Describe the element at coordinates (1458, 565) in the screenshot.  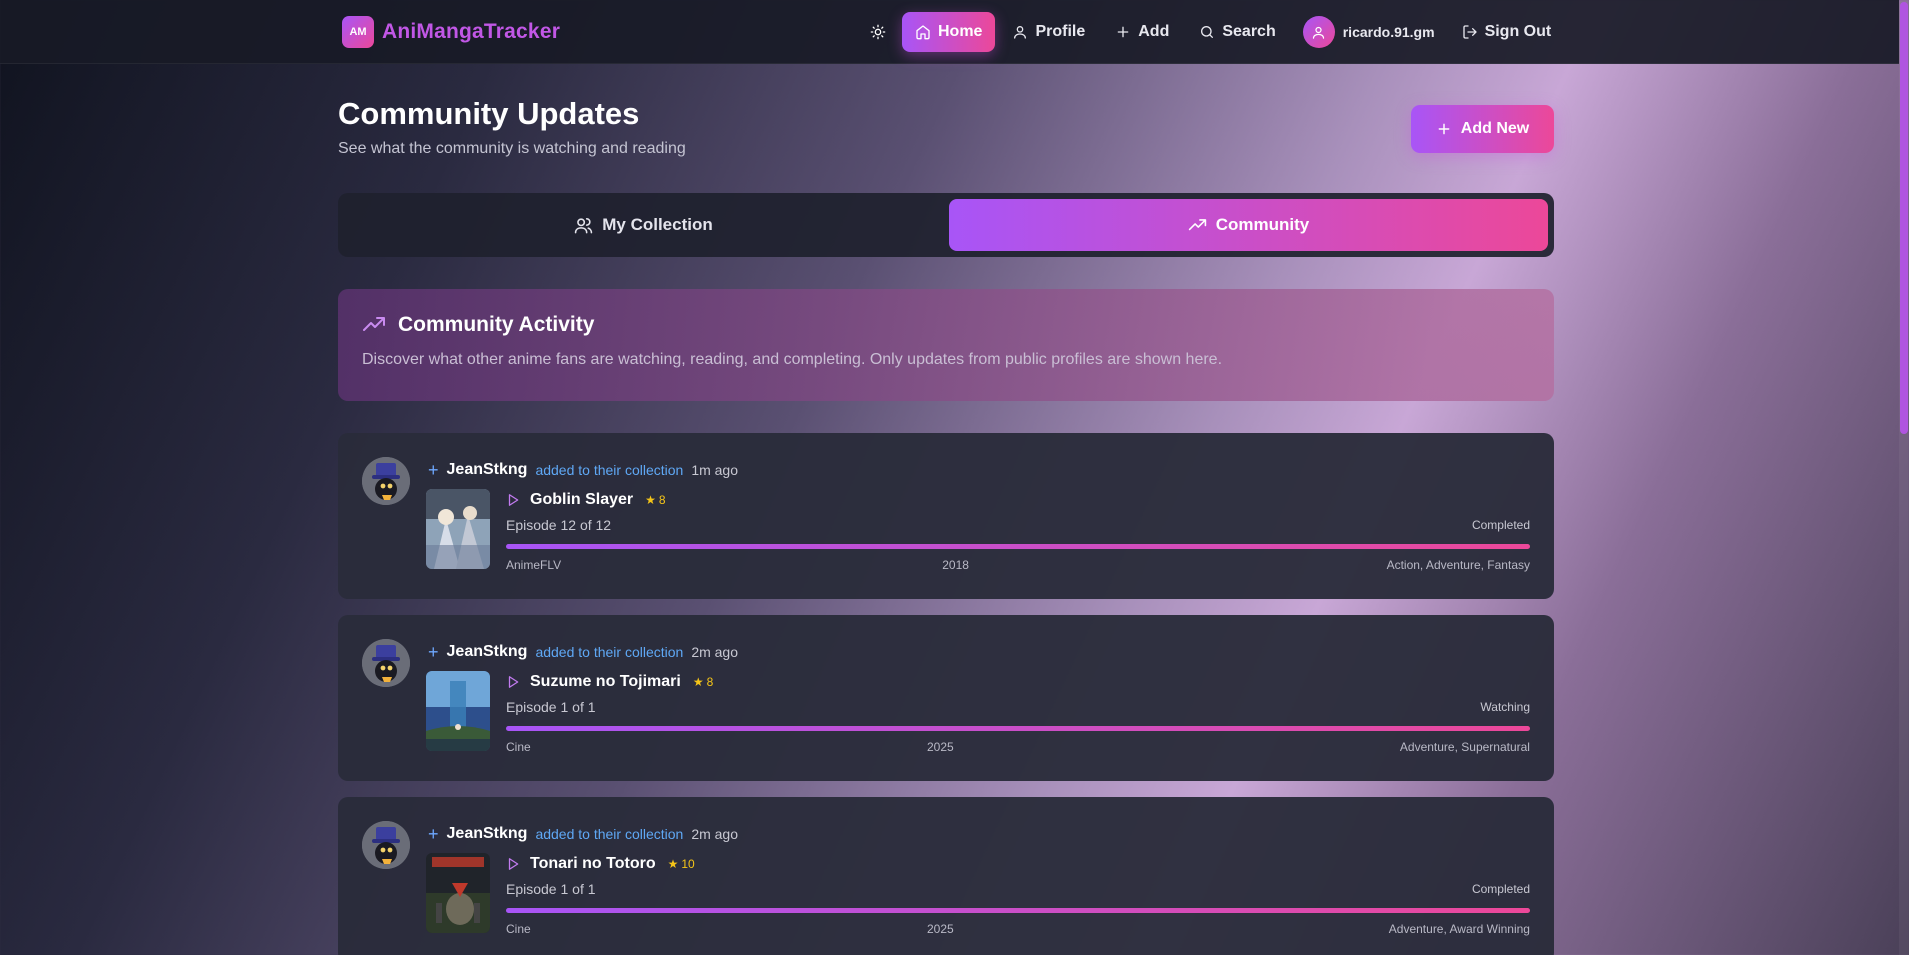
I see `genres: Action, Adventure, Fantasy` at that location.